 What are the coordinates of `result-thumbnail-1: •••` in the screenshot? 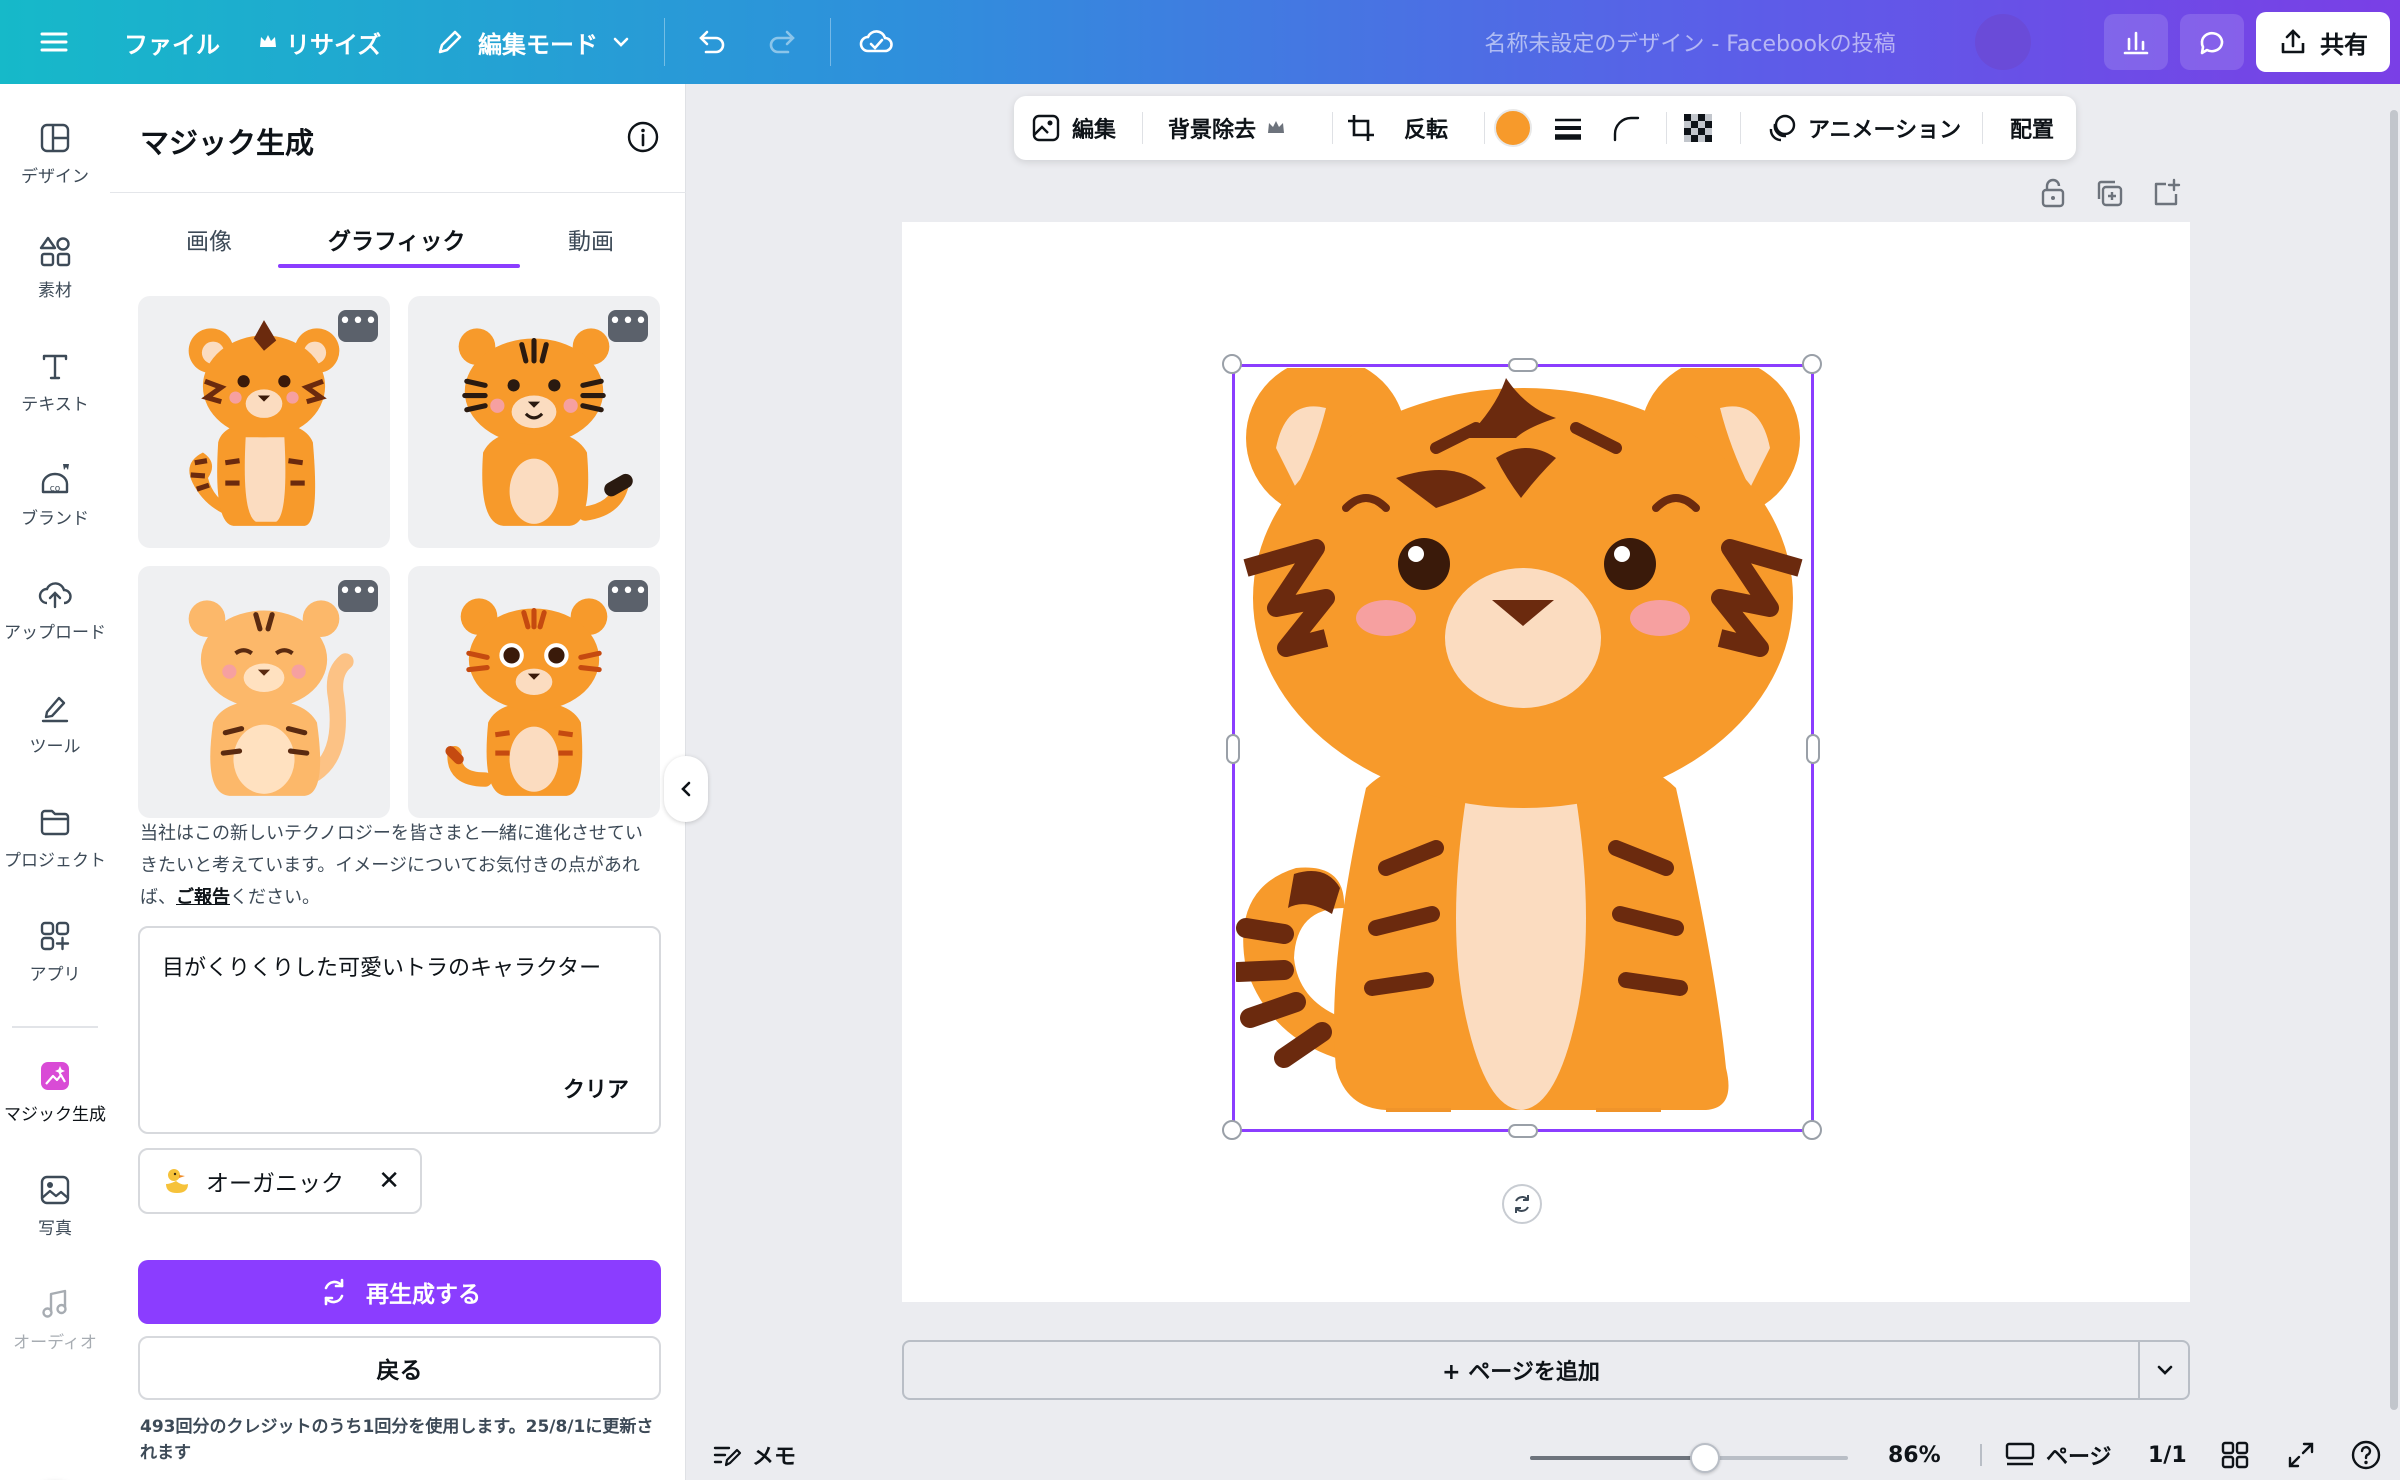 It's located at (264, 422).